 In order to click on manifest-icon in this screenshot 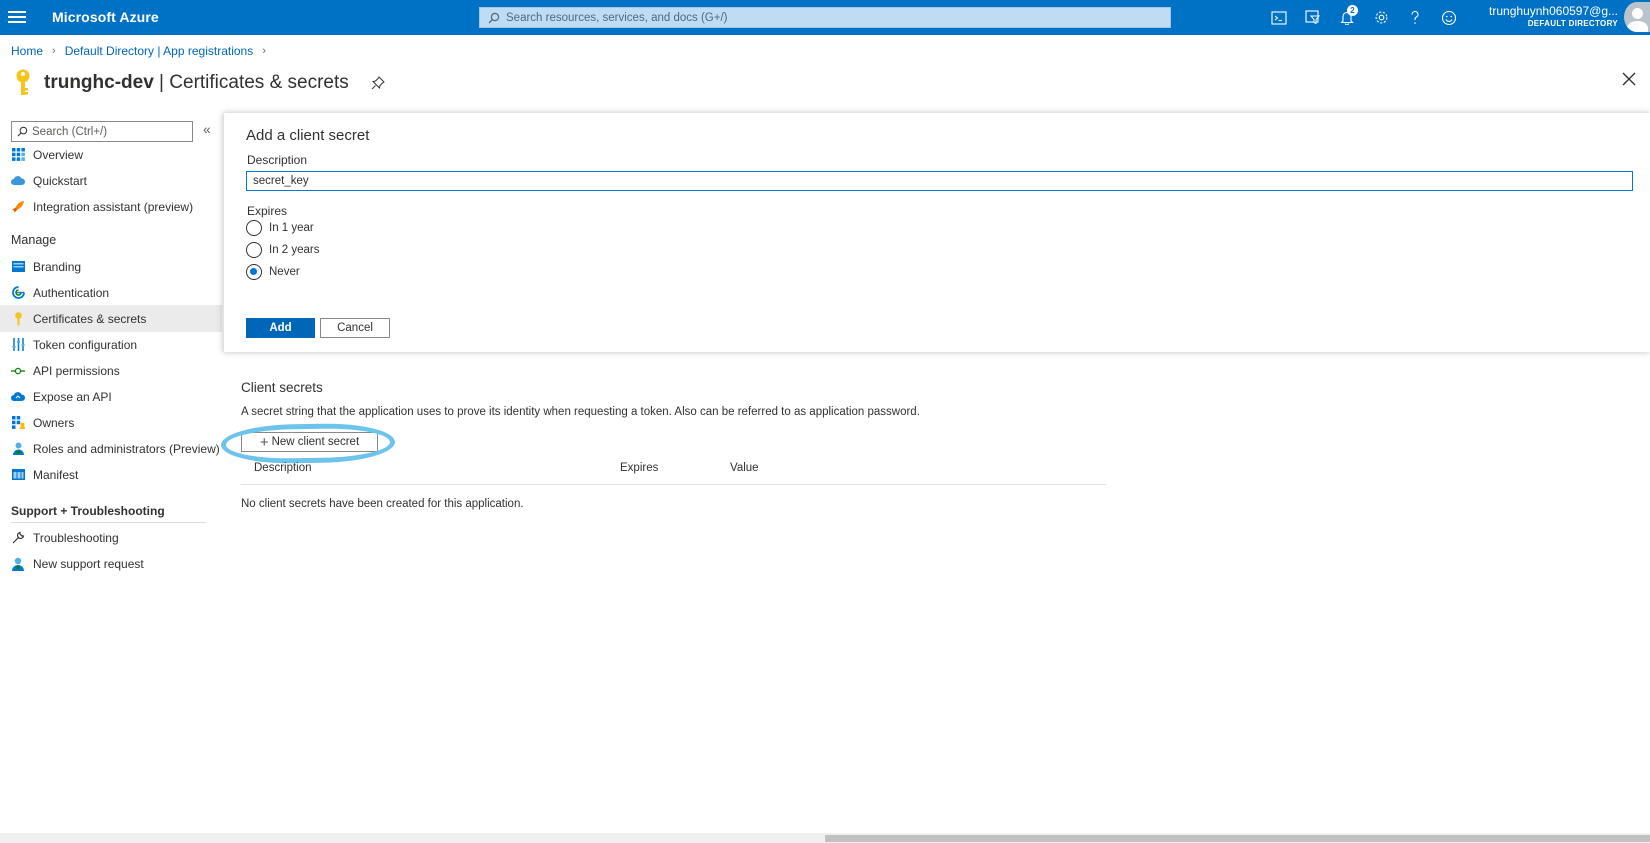, I will do `click(18, 475)`.